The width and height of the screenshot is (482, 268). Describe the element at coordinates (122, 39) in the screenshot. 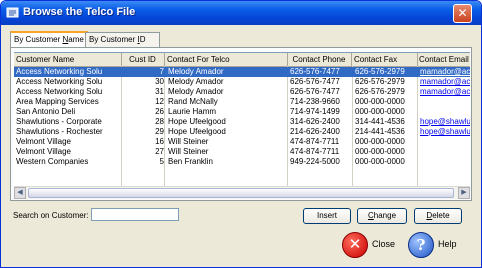

I see `tab-by-customer-id: By Customer ID` at that location.